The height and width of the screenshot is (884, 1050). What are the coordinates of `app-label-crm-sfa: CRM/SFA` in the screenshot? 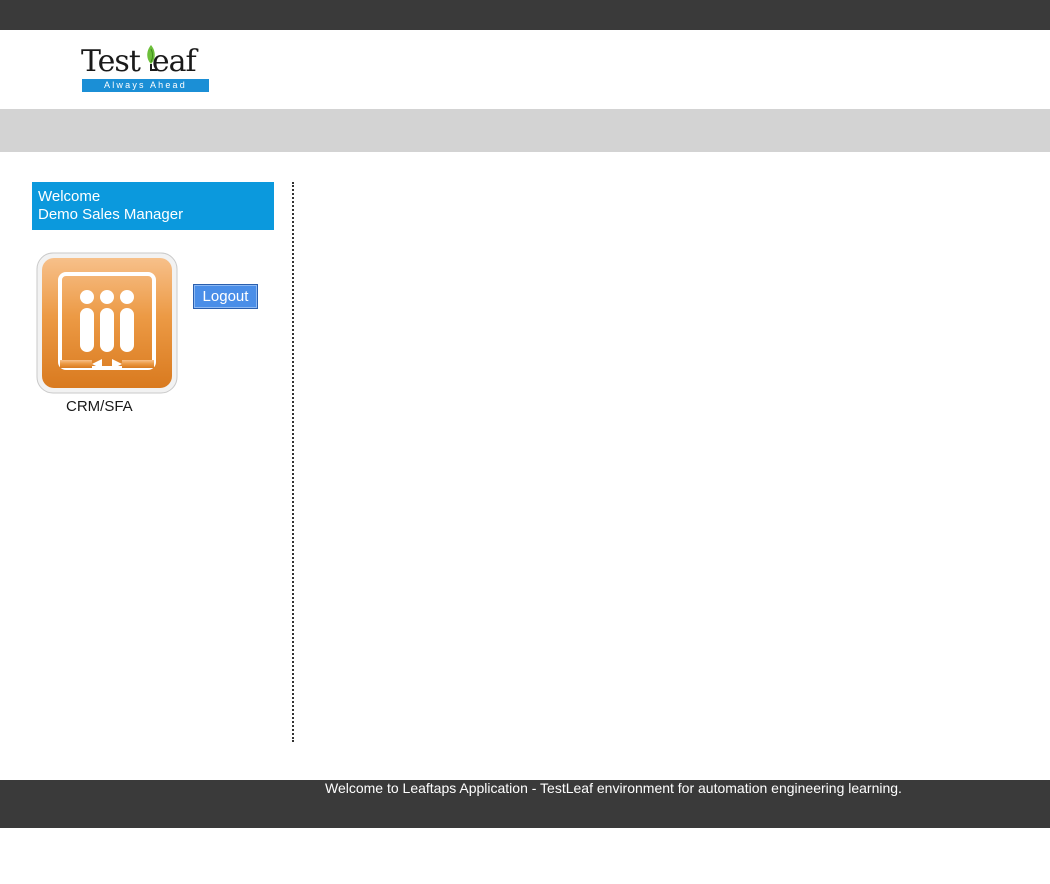 It's located at (99, 407).